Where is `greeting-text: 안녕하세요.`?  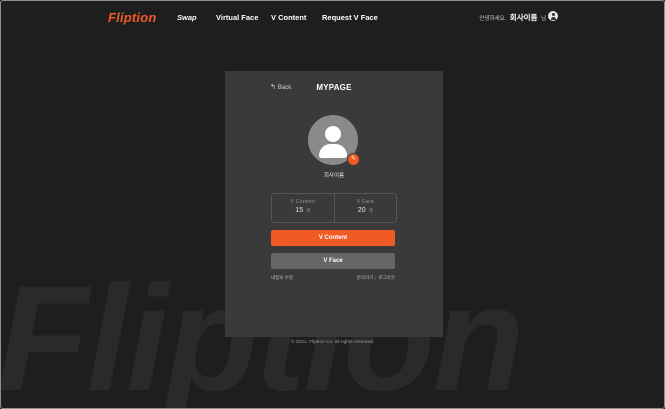 greeting-text: 안녕하세요. is located at coordinates (493, 19).